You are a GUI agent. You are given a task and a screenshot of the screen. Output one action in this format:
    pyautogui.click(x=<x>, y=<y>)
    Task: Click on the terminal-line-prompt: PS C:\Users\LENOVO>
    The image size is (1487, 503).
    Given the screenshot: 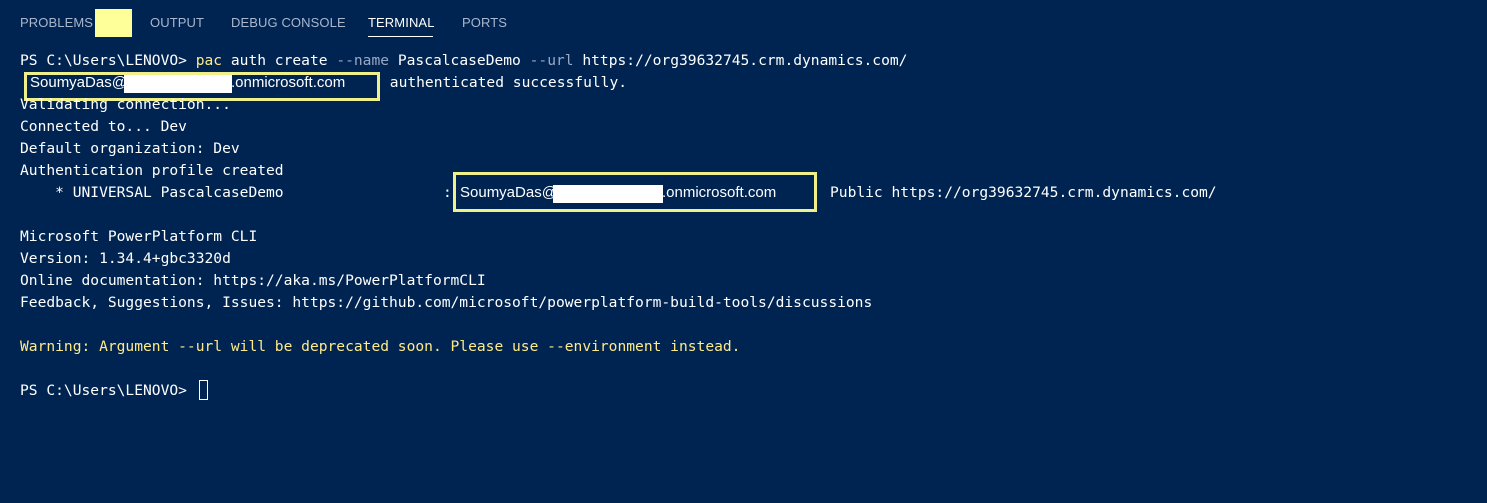 What is the action you would take?
    pyautogui.click(x=108, y=390)
    